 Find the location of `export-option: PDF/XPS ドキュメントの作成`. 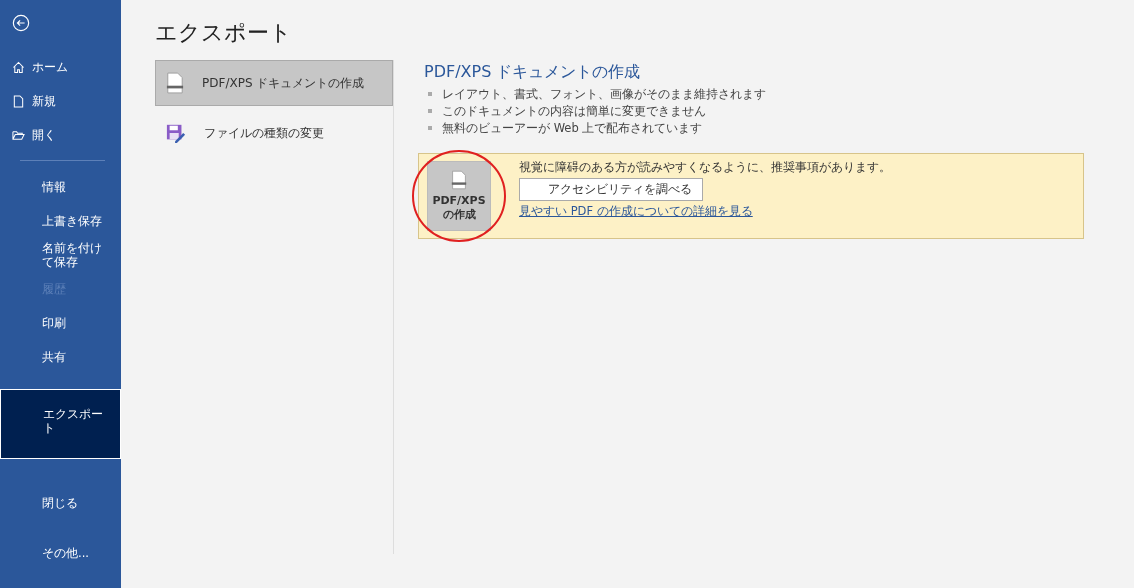

export-option: PDF/XPS ドキュメントの作成 is located at coordinates (274, 83).